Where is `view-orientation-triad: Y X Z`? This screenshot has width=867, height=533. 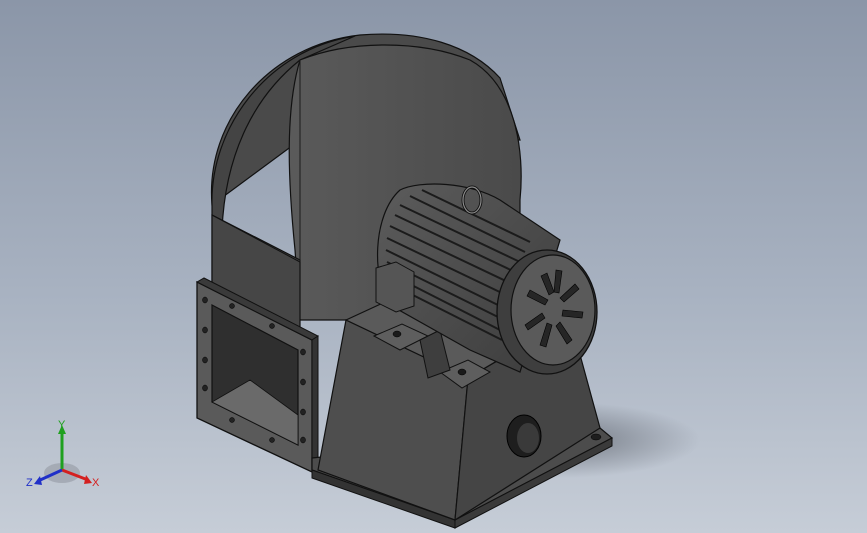
view-orientation-triad: Y X Z is located at coordinates (62, 455).